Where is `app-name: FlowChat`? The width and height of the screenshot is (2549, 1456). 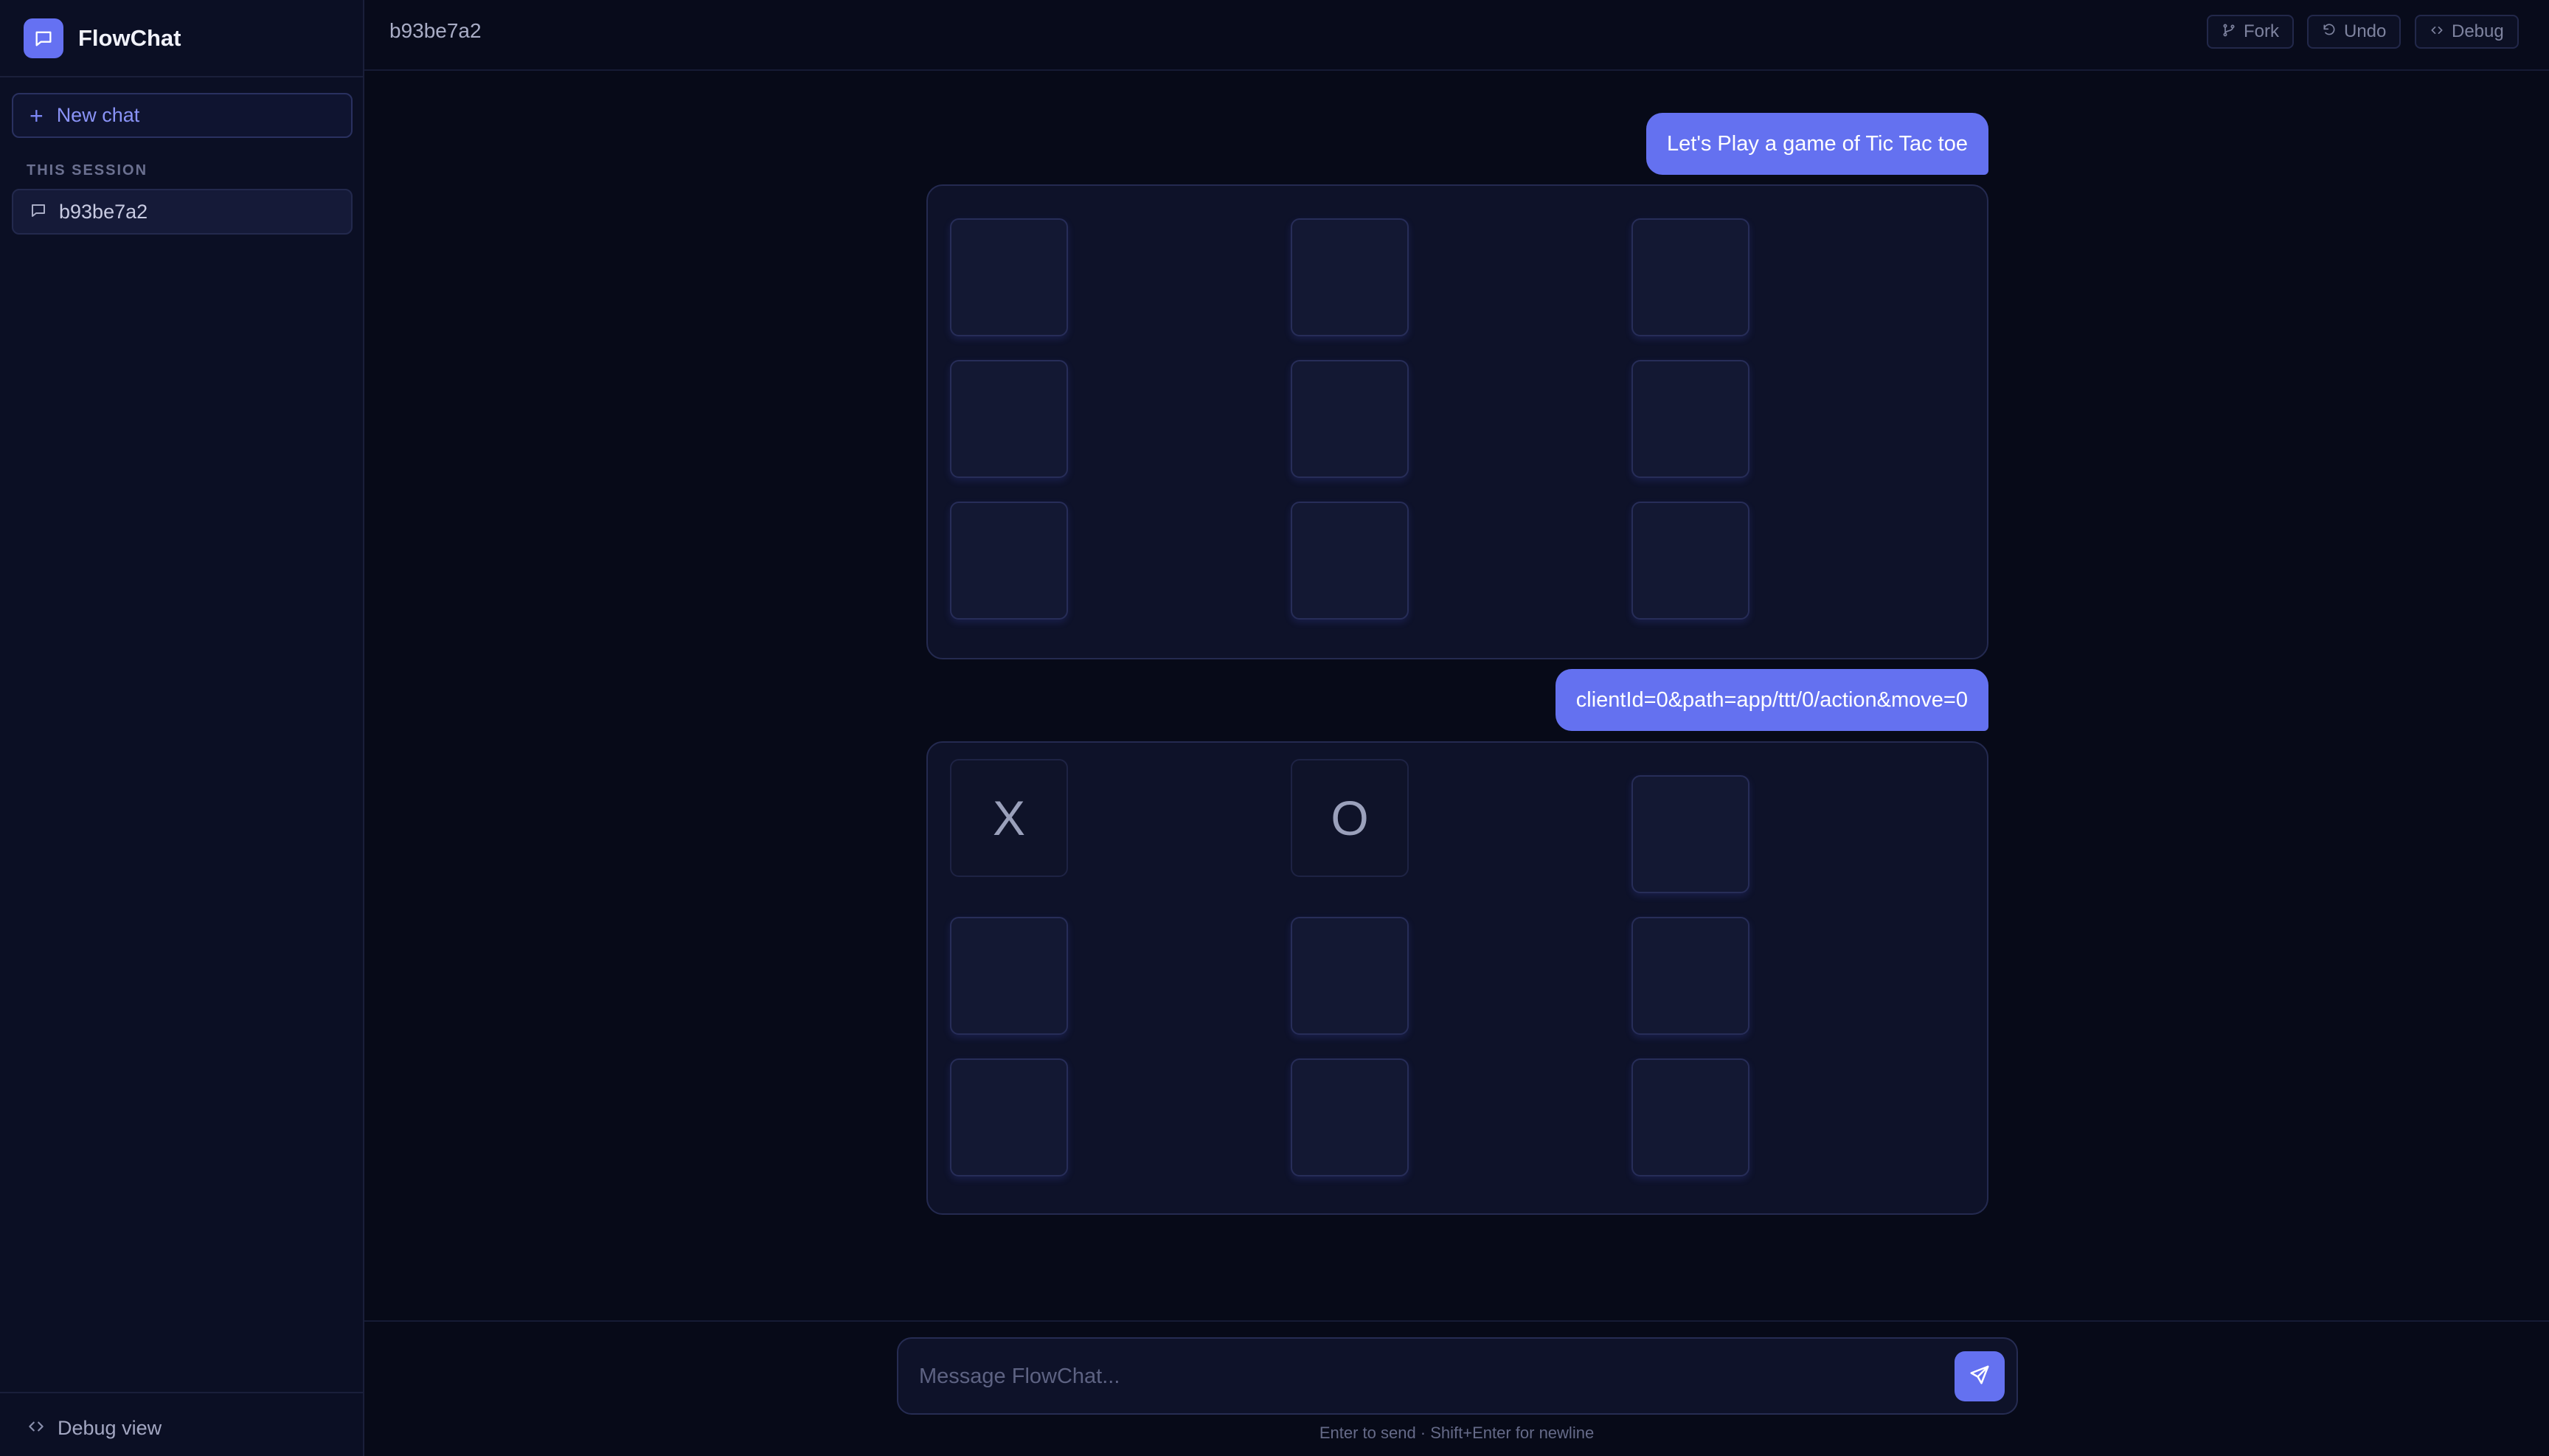 app-name: FlowChat is located at coordinates (129, 38).